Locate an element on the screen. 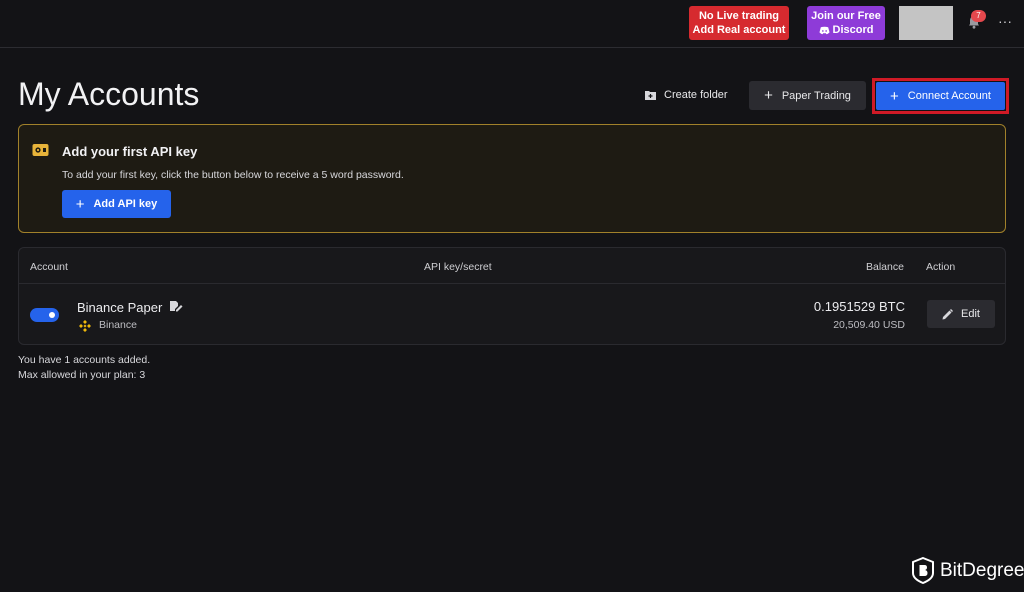  create-folder-button: Create folder is located at coordinates (687, 95).